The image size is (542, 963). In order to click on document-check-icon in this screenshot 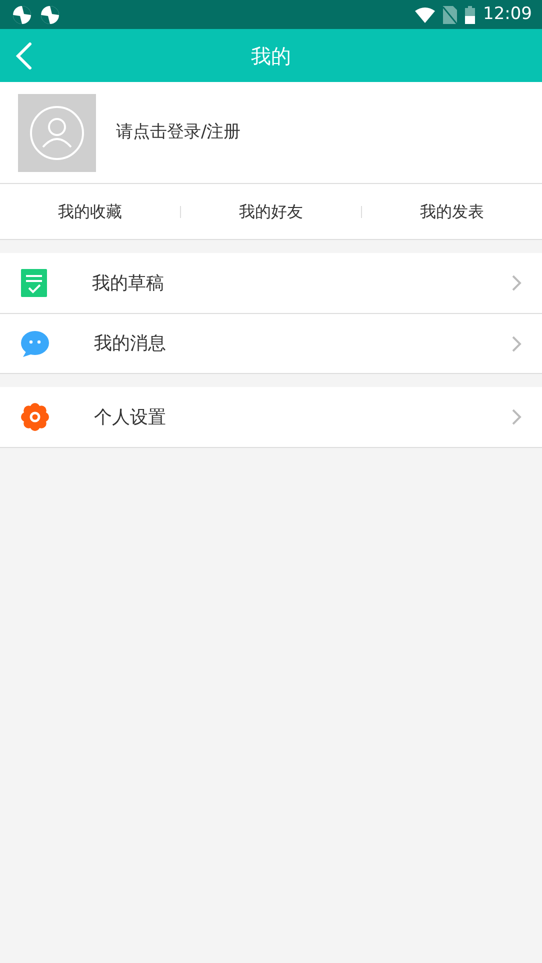, I will do `click(34, 283)`.